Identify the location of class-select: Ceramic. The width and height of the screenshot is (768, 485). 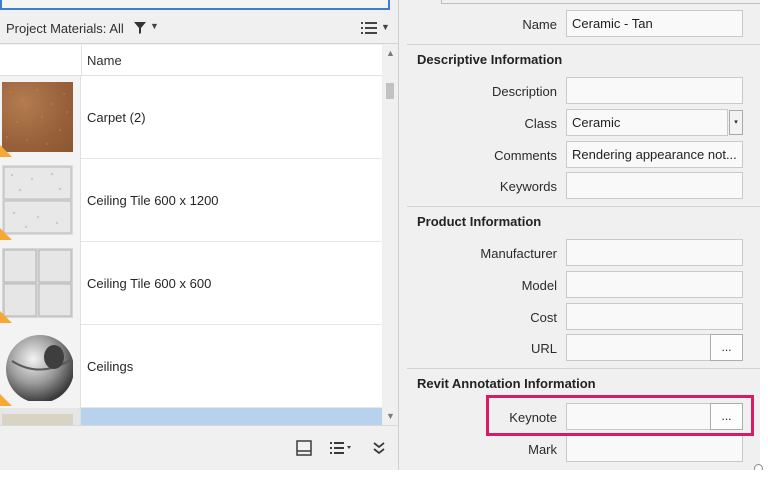
(647, 122).